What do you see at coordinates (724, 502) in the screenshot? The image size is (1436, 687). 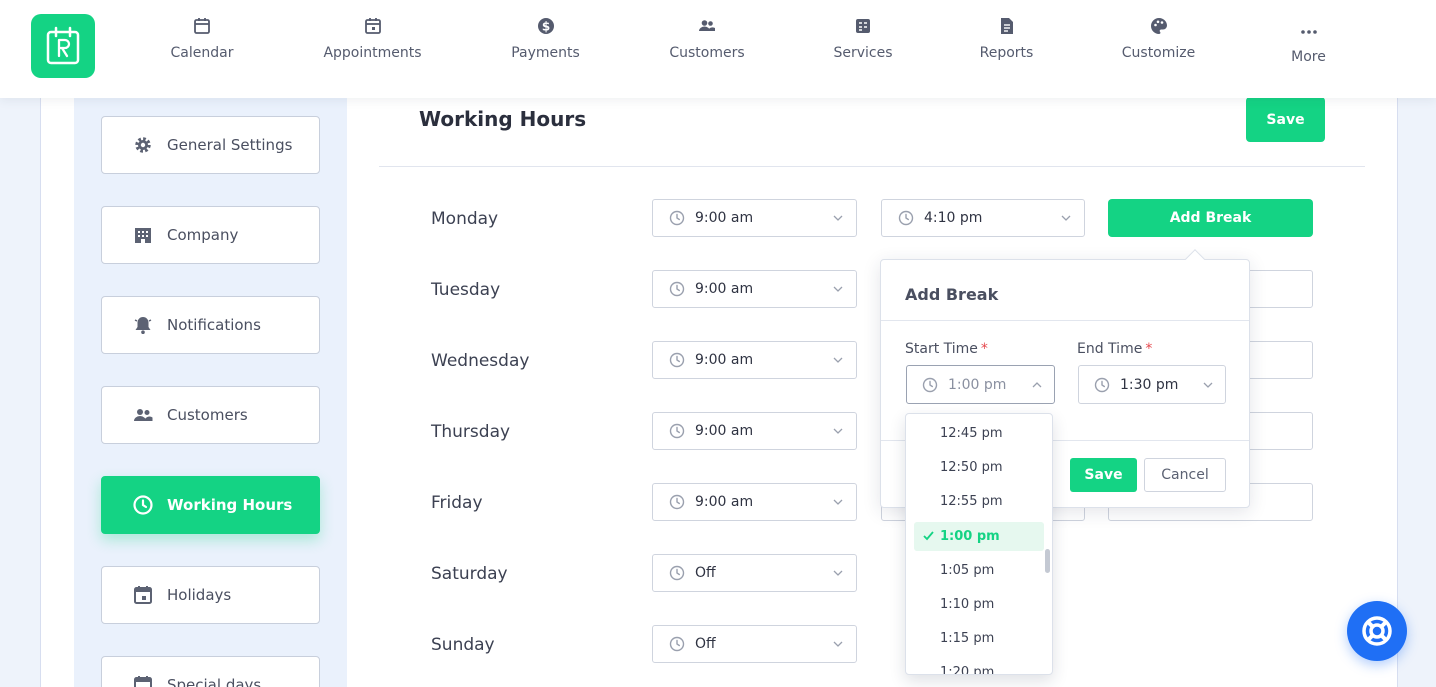 I see `select-value: 9:00 am` at bounding box center [724, 502].